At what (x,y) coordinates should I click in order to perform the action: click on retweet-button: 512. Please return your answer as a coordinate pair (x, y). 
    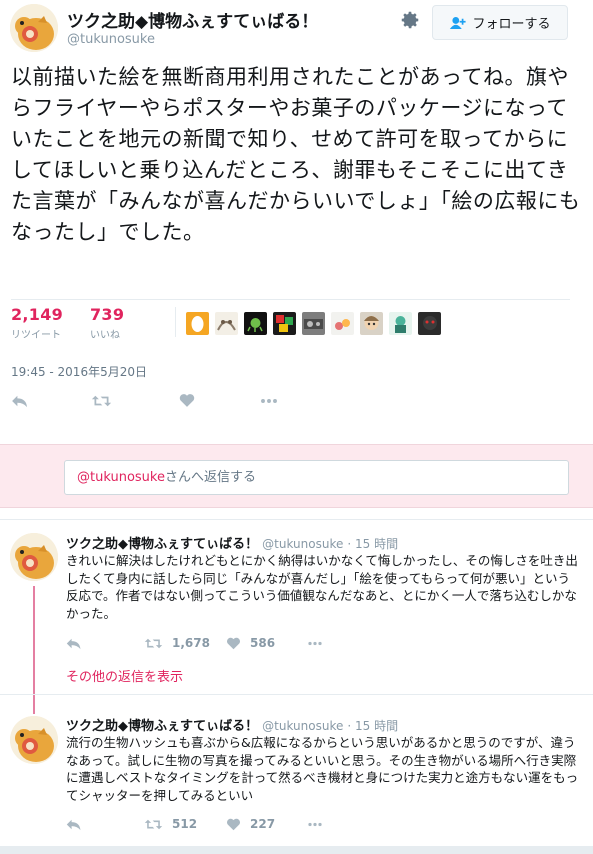
    Looking at the image, I should click on (185, 824).